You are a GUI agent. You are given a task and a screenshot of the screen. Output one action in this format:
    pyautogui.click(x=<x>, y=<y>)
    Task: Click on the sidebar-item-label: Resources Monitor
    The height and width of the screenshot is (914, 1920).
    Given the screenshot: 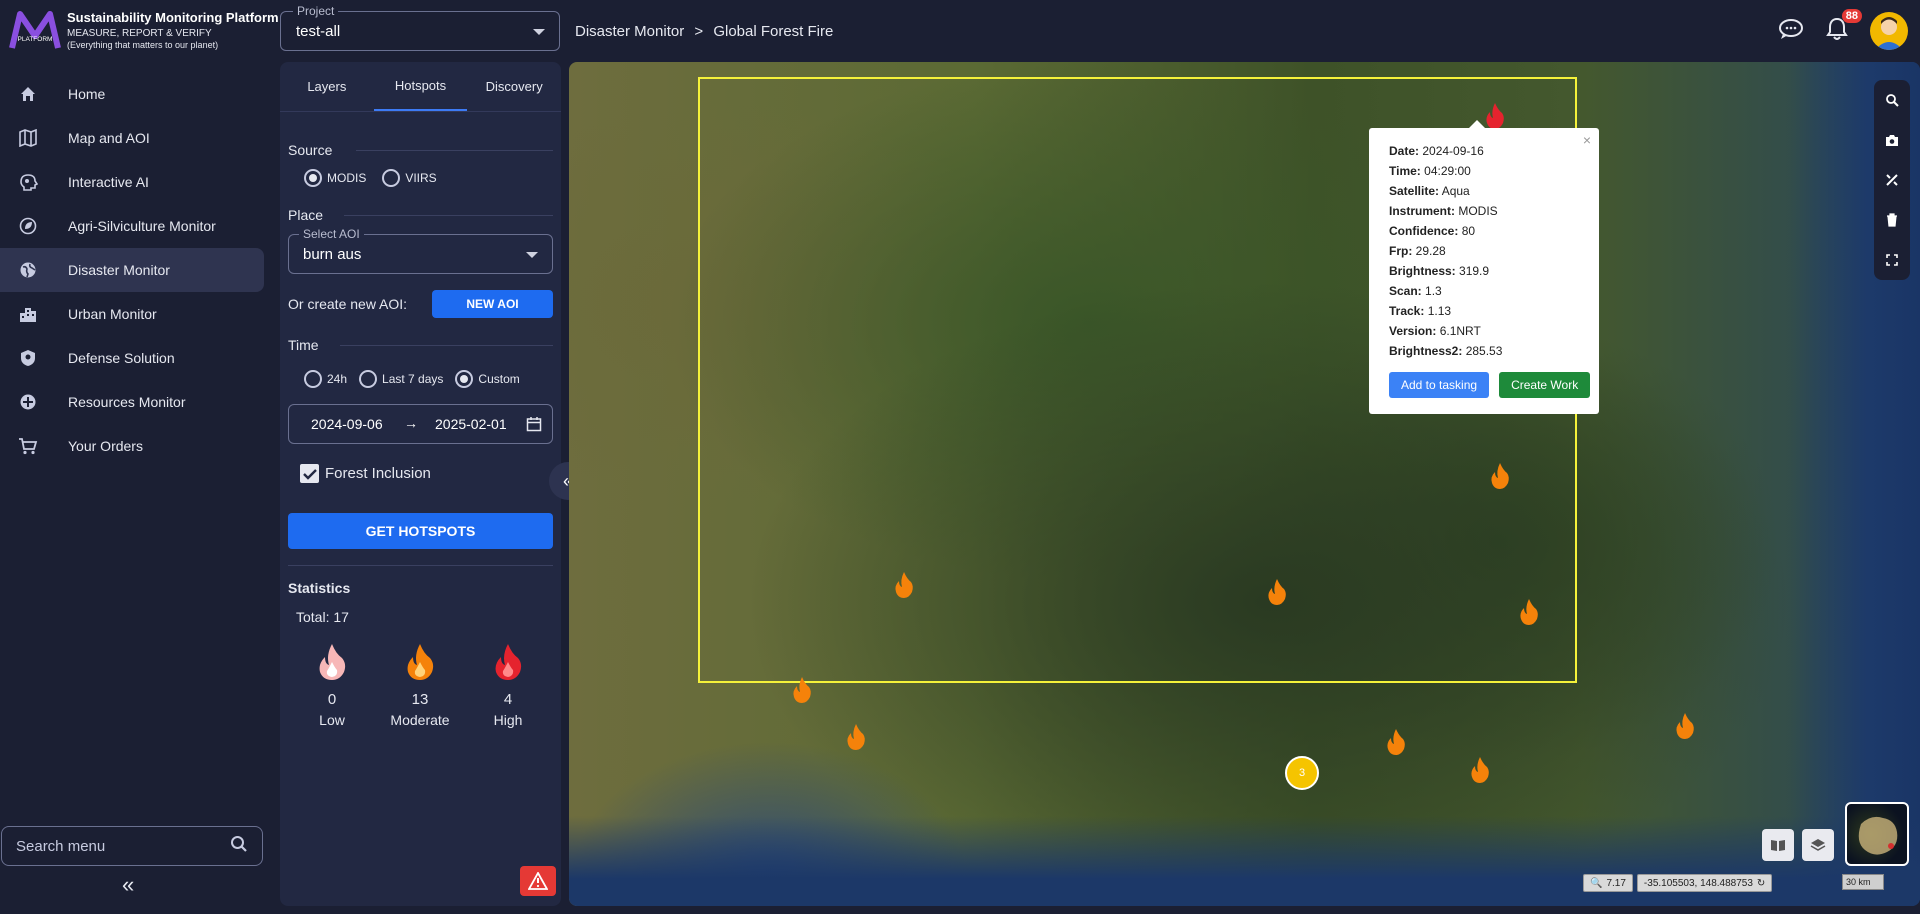 What is the action you would take?
    pyautogui.click(x=127, y=402)
    